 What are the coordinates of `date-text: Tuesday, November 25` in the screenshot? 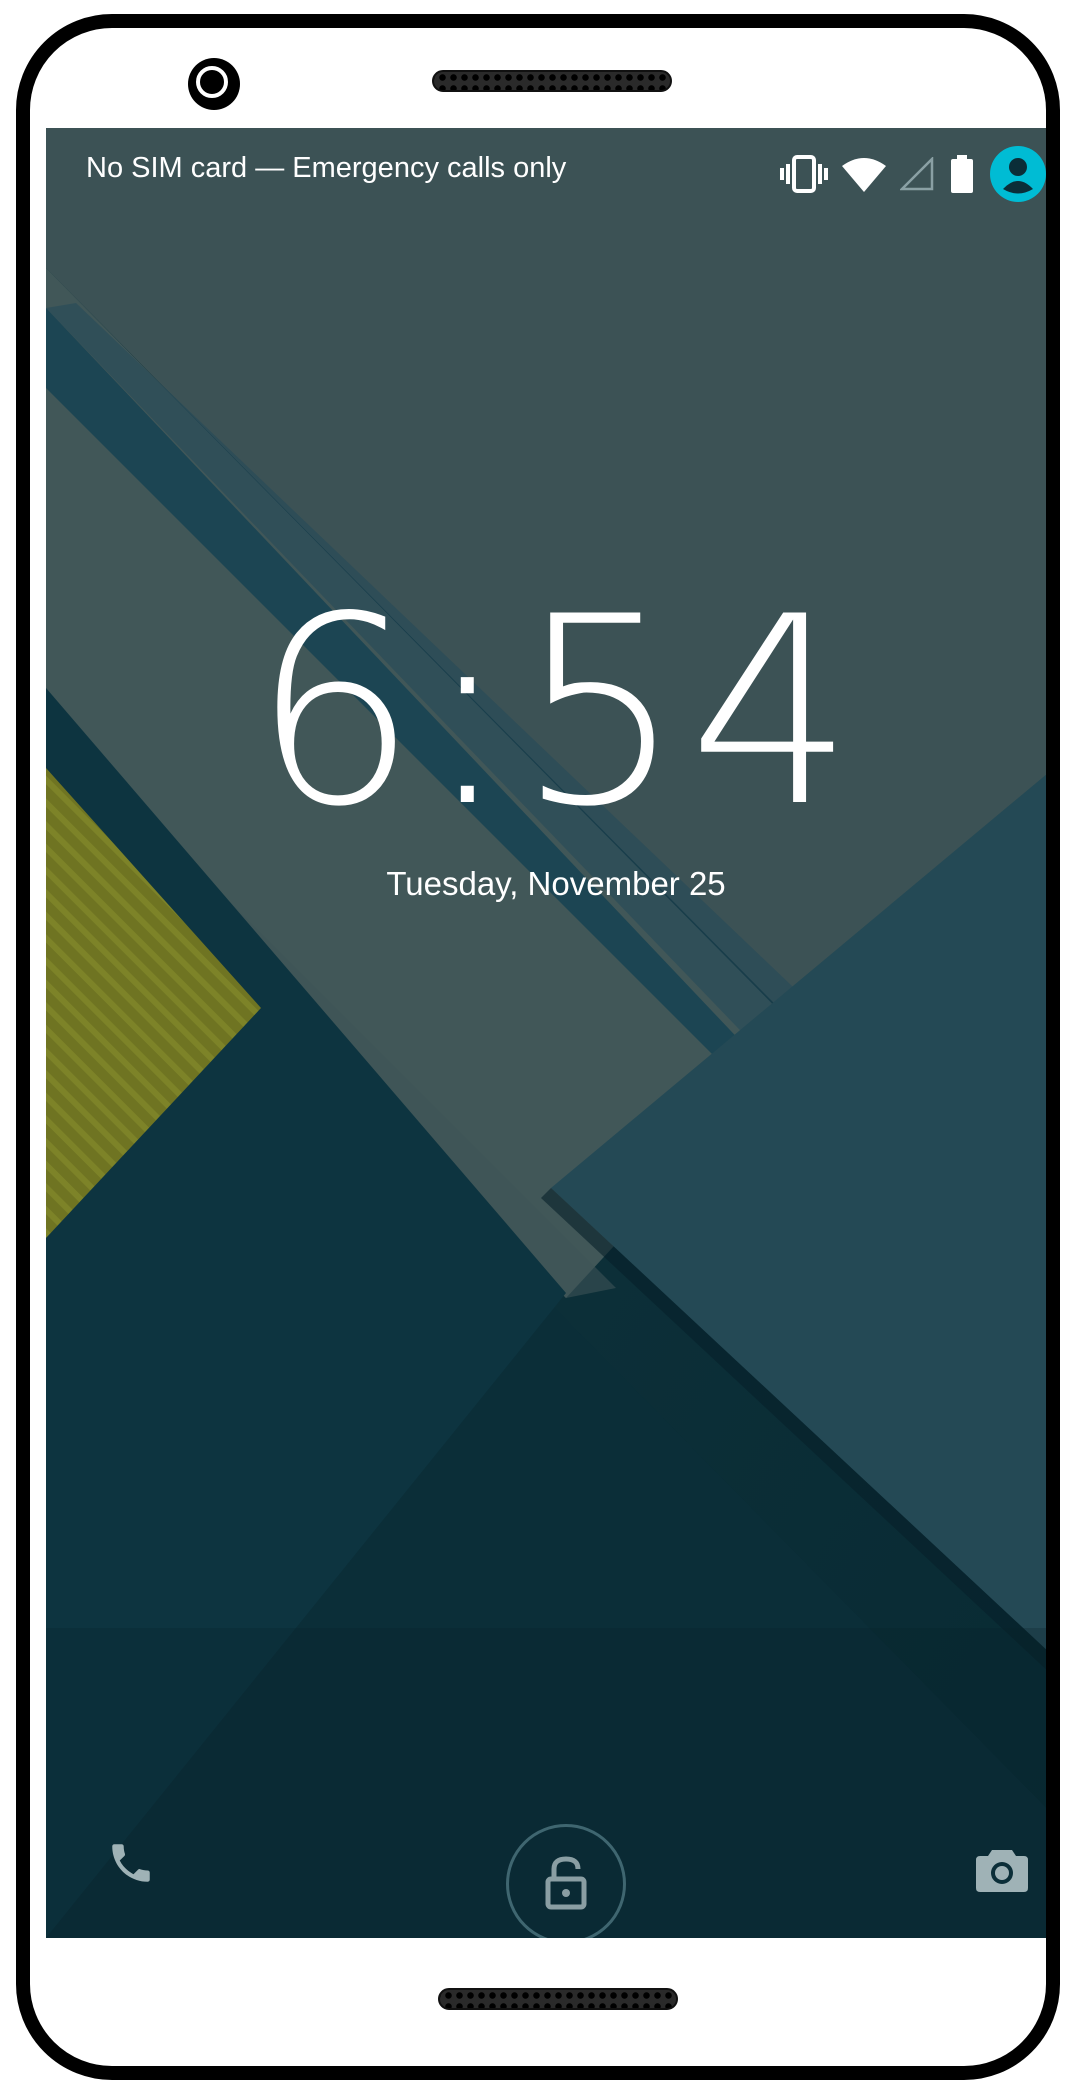 It's located at (556, 883).